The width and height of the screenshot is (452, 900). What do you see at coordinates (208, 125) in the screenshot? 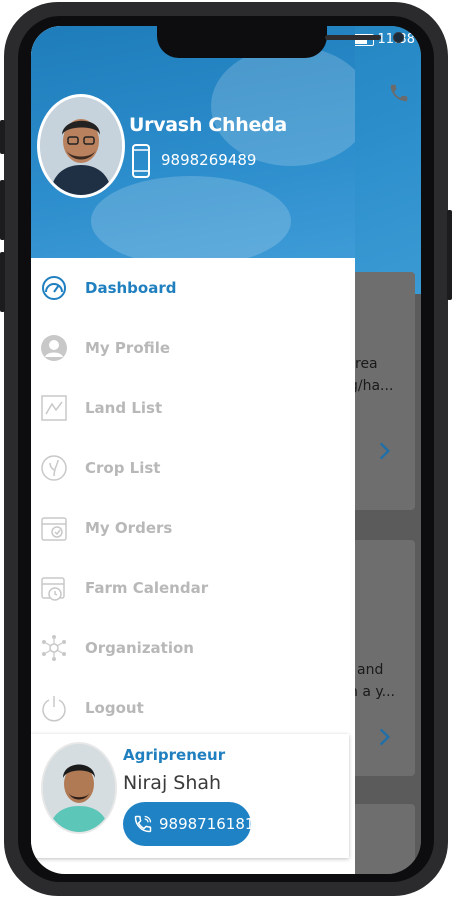
I see `user-name: Urvash Chheda` at bounding box center [208, 125].